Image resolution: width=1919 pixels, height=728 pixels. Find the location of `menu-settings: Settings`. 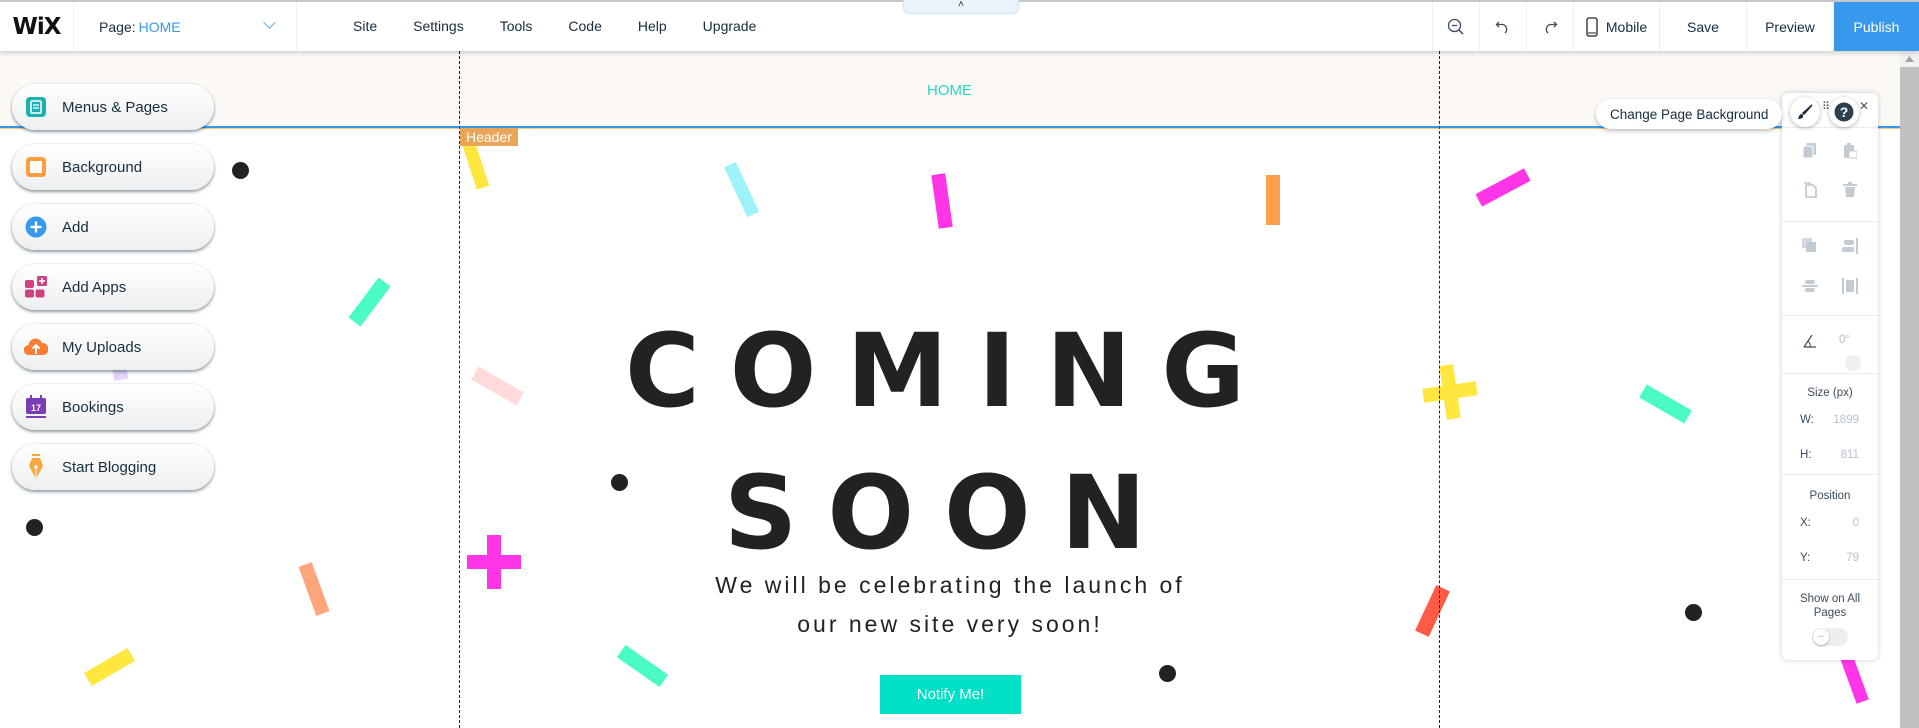

menu-settings: Settings is located at coordinates (438, 26).